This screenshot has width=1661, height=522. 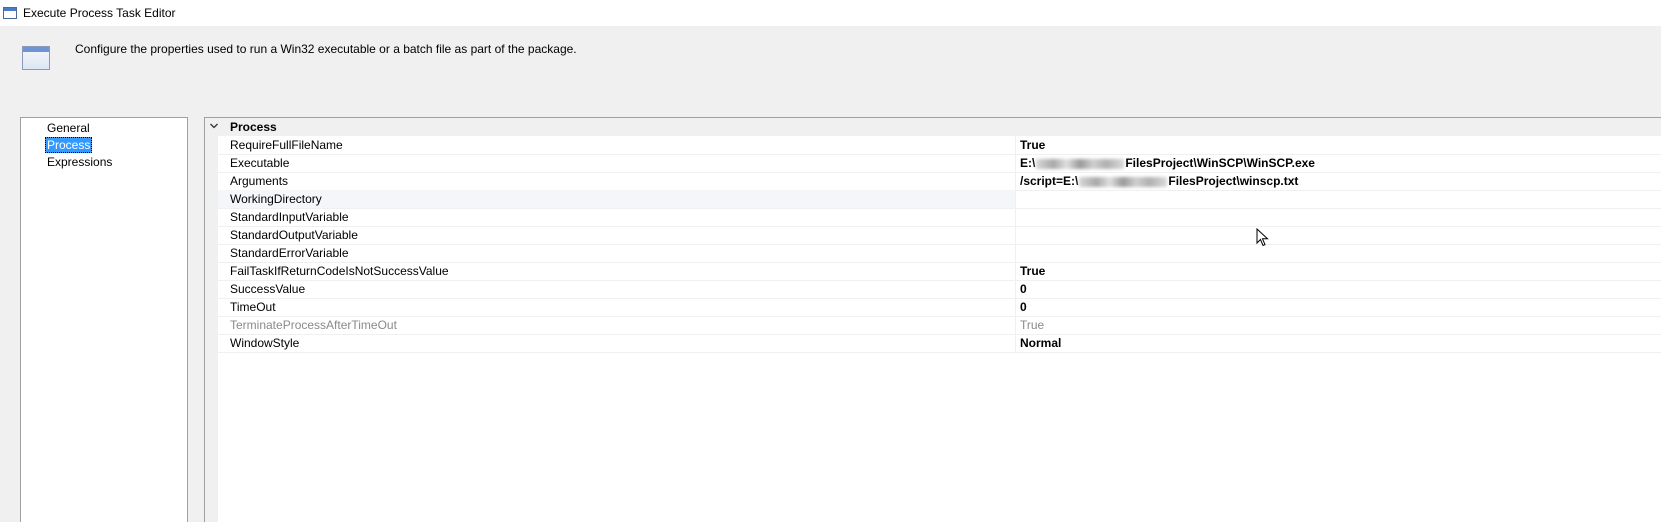 What do you see at coordinates (214, 126) in the screenshot?
I see `chevron-down-icon` at bounding box center [214, 126].